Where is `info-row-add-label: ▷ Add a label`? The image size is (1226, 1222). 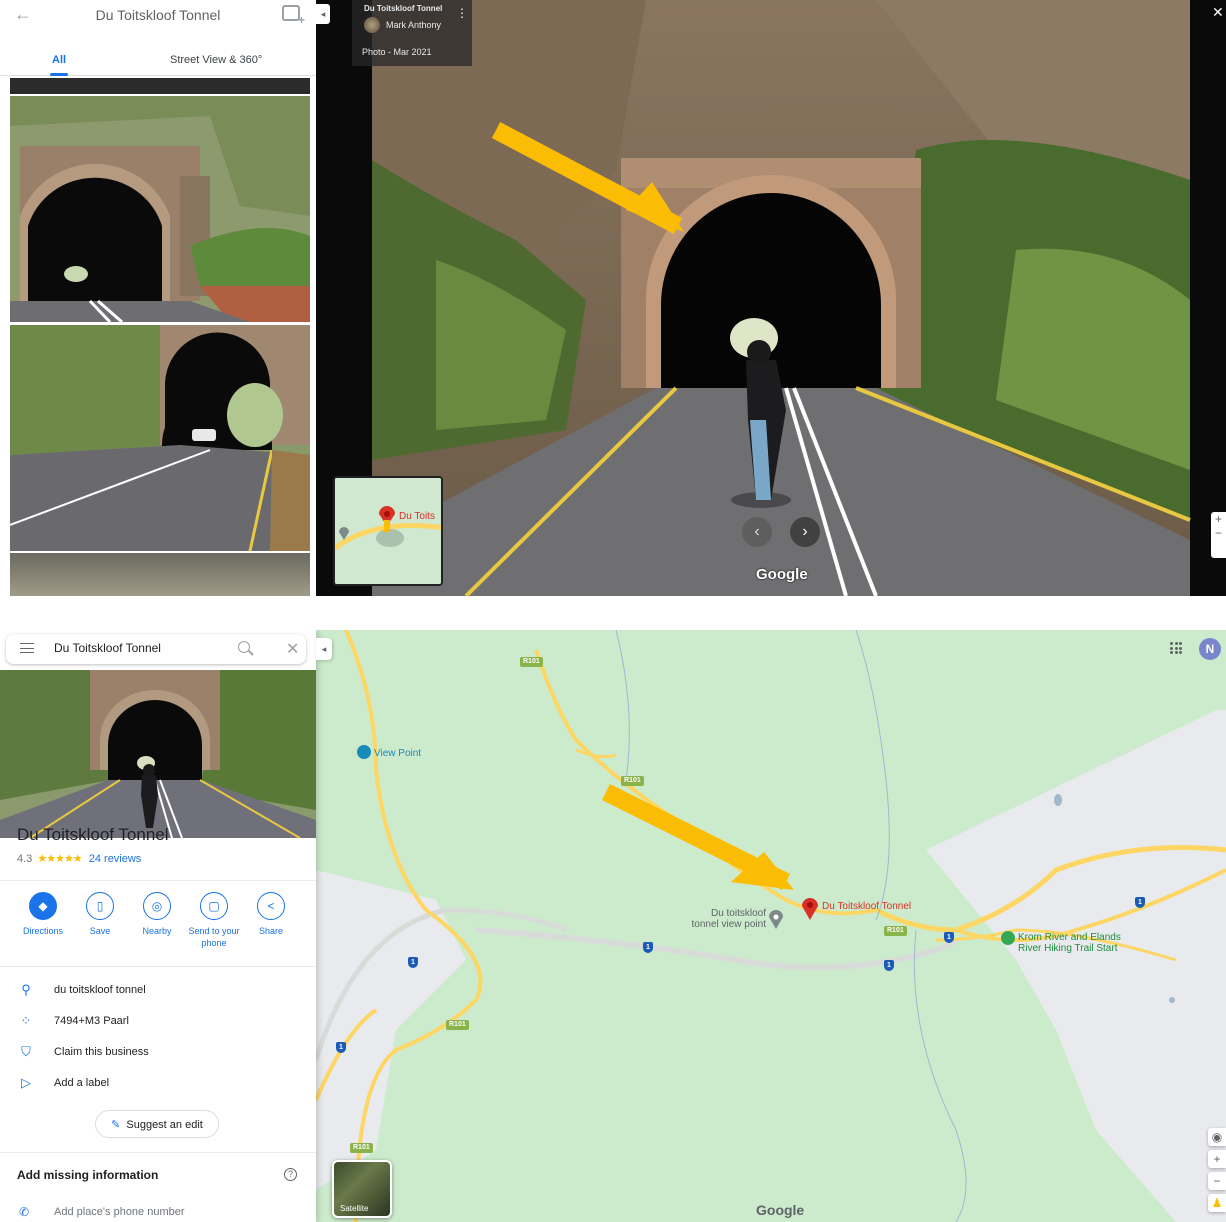
info-row-add-label: ▷ Add a label is located at coordinates (158, 1086).